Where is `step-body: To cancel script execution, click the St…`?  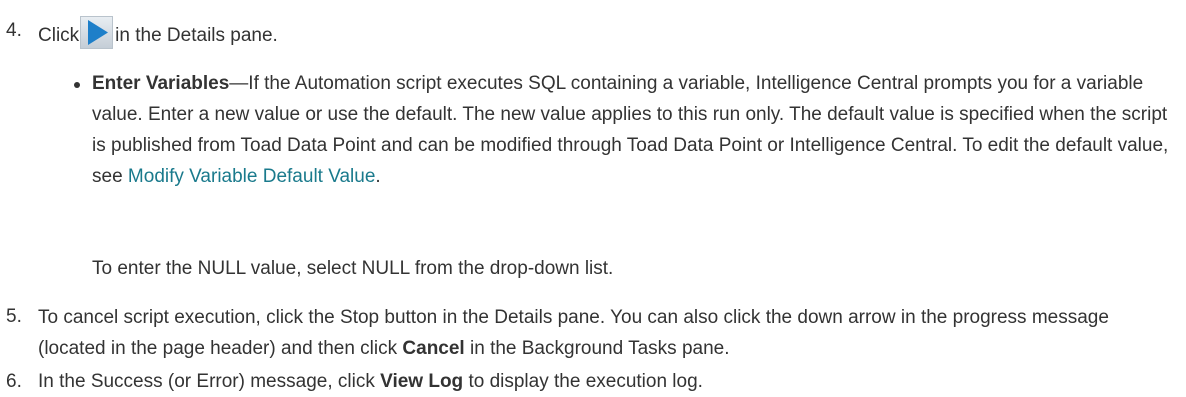
step-body: To cancel script execution, click the St… is located at coordinates (606, 333).